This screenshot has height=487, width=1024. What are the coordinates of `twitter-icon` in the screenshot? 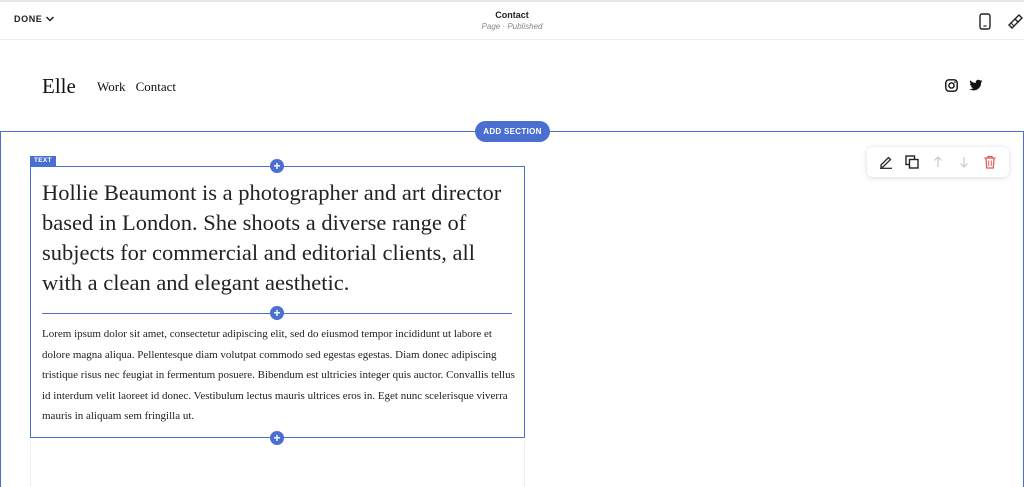 It's located at (976, 85).